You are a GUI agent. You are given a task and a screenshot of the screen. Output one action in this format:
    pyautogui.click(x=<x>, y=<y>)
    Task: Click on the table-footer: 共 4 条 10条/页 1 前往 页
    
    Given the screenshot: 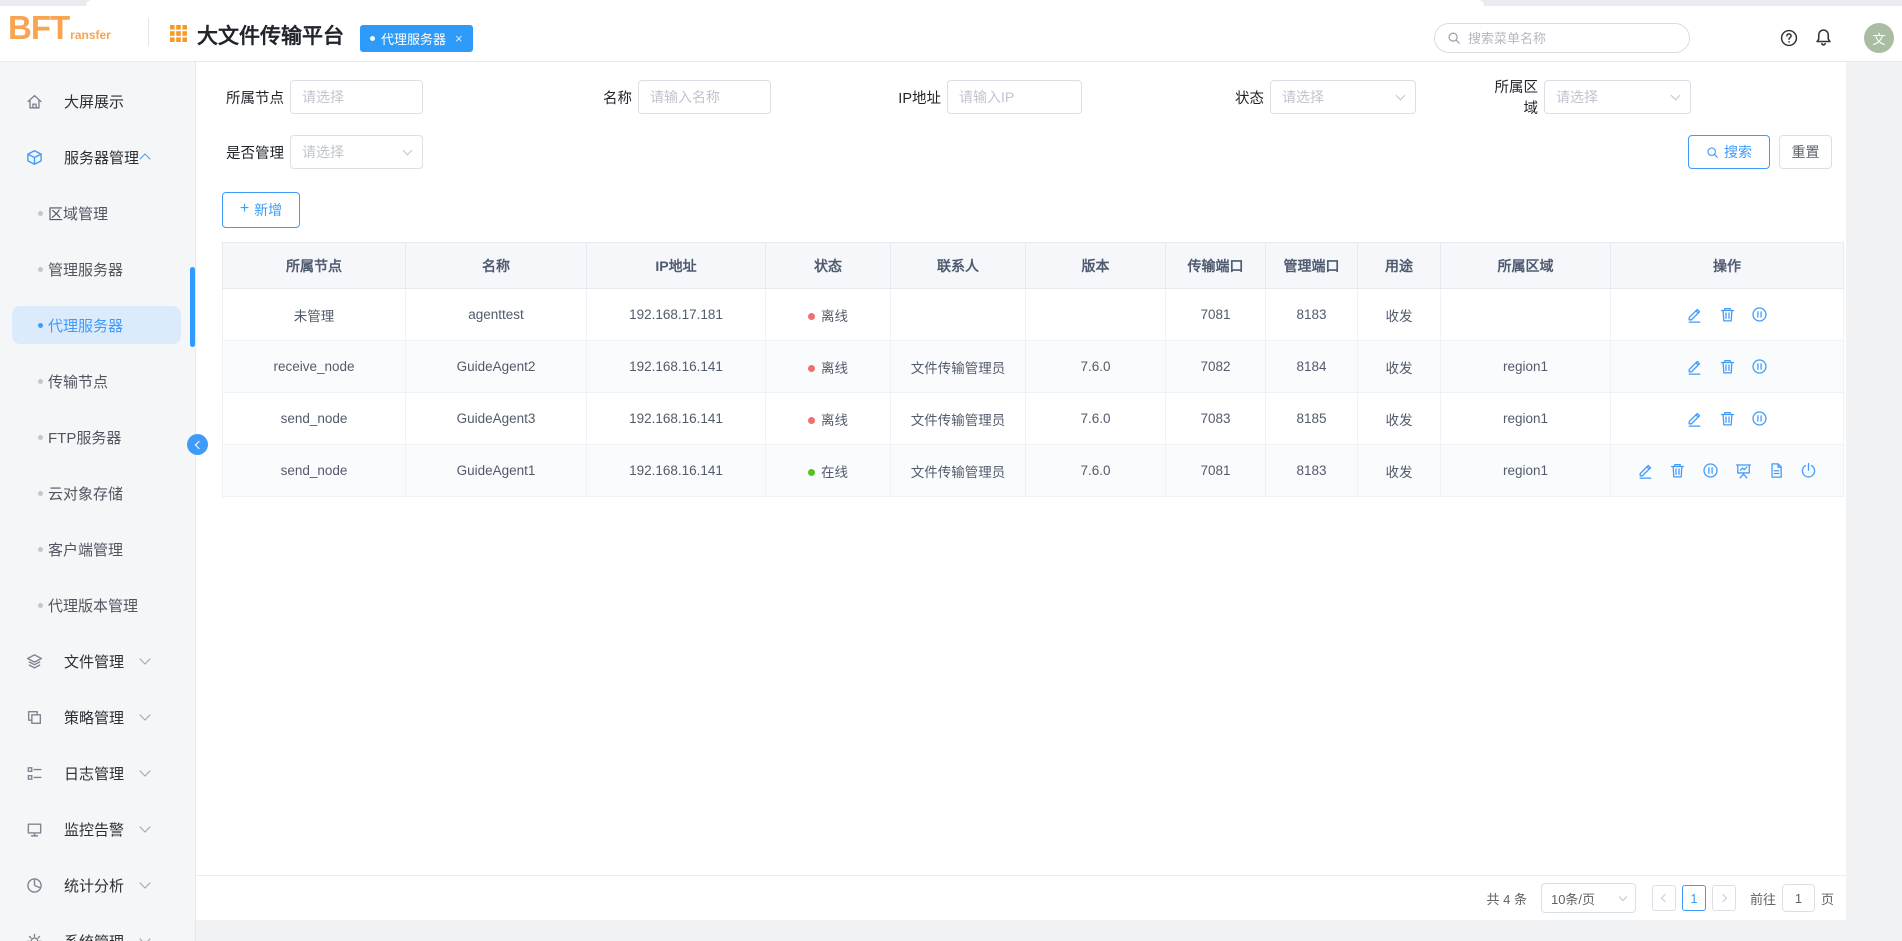 What is the action you would take?
    pyautogui.click(x=1021, y=897)
    